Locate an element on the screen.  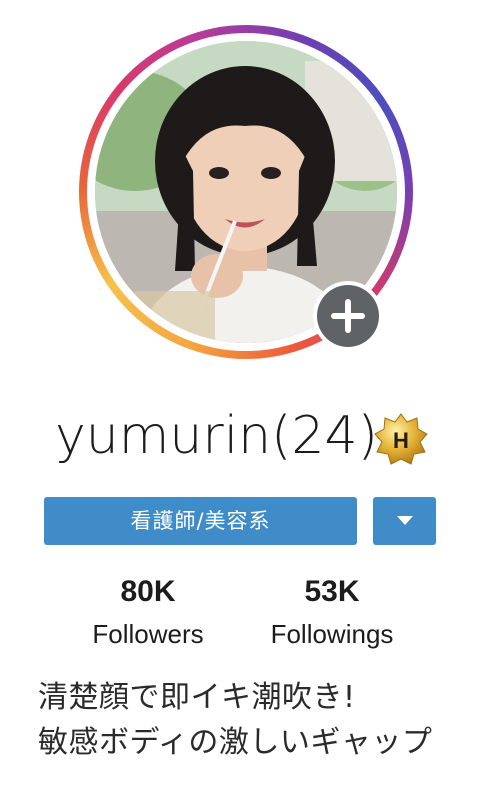
gold-star-badge-icon: H is located at coordinates (401, 440).